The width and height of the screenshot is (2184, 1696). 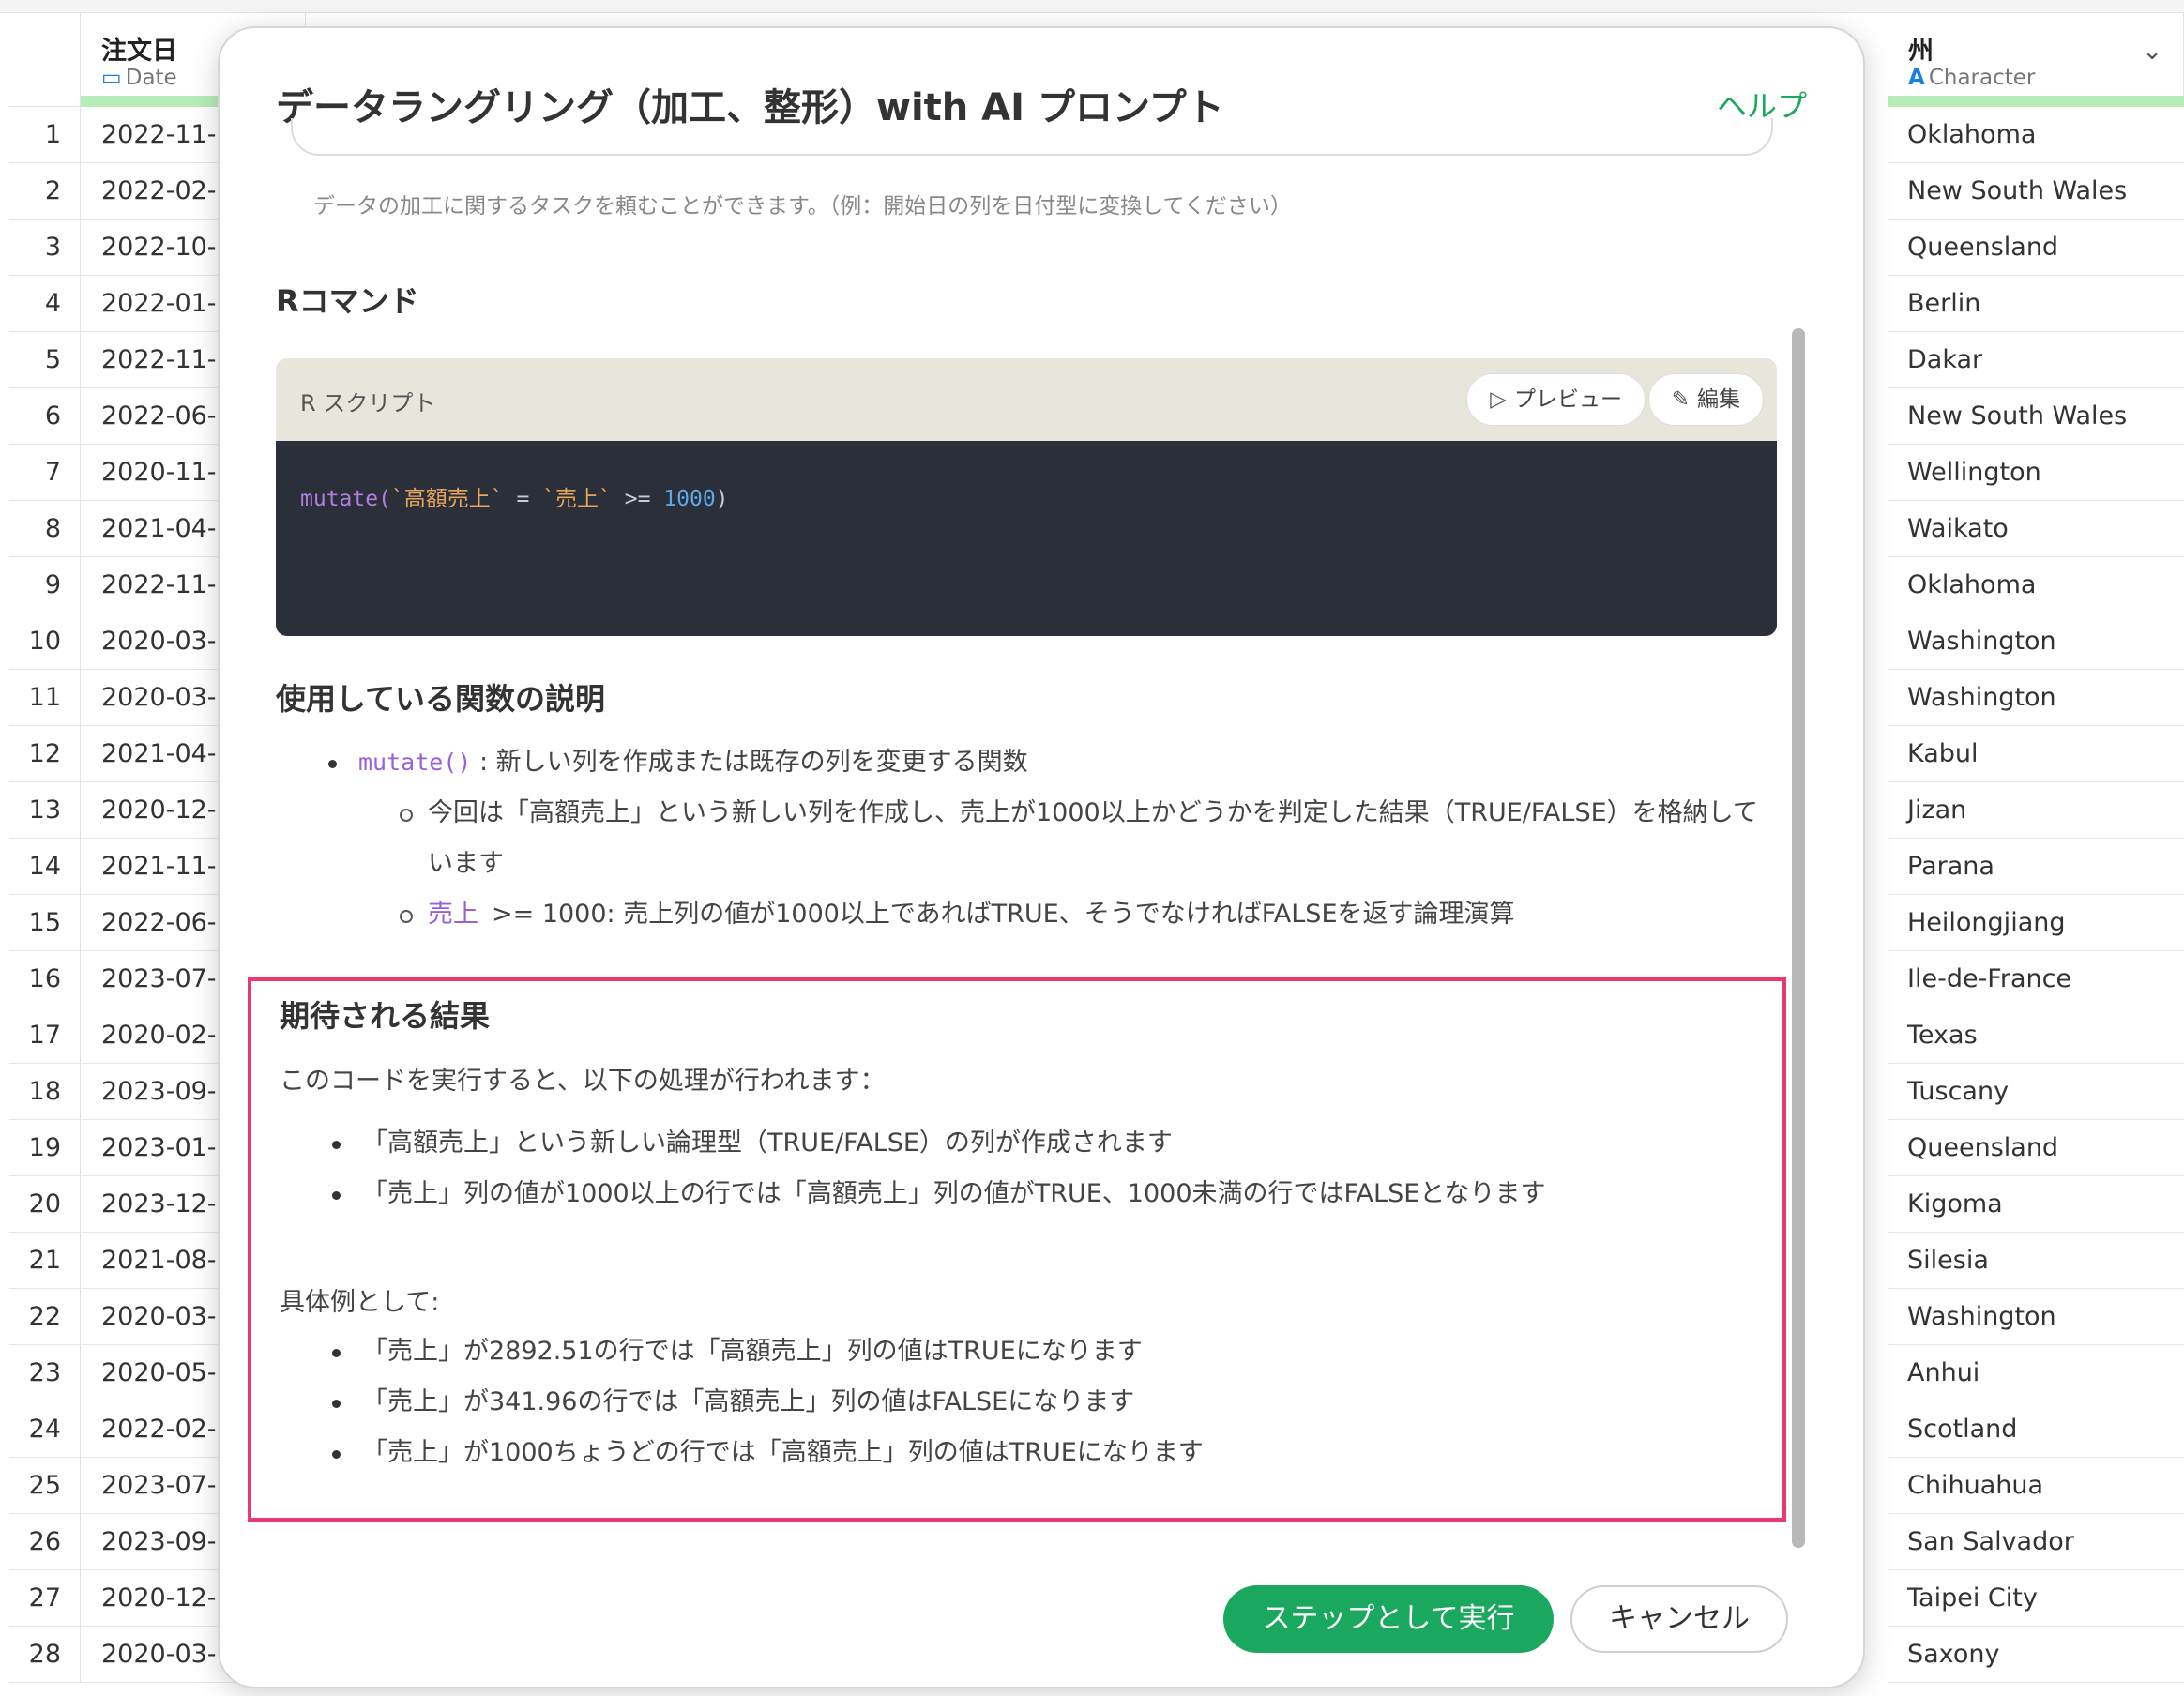 I want to click on row-number-header, so click(x=45, y=60).